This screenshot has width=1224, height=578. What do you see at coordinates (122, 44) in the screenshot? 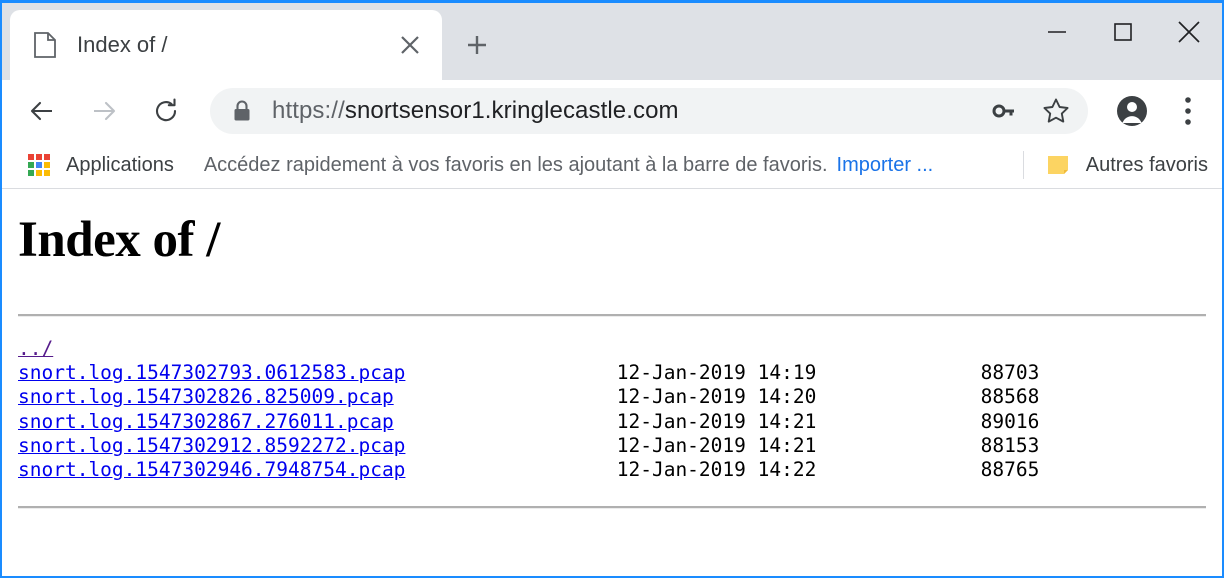
I see `tab-title: Index of /` at bounding box center [122, 44].